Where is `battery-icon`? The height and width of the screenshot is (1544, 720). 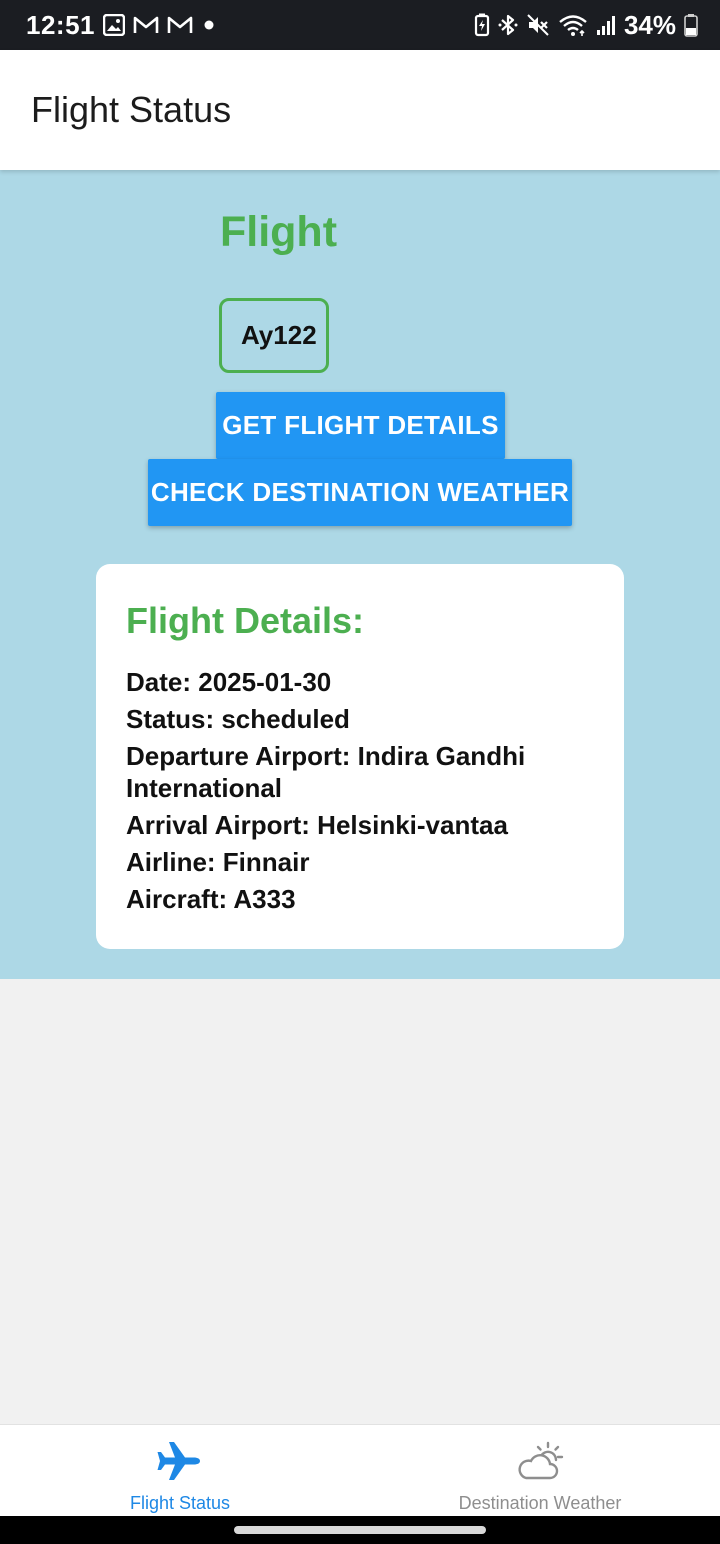
battery-icon is located at coordinates (691, 25).